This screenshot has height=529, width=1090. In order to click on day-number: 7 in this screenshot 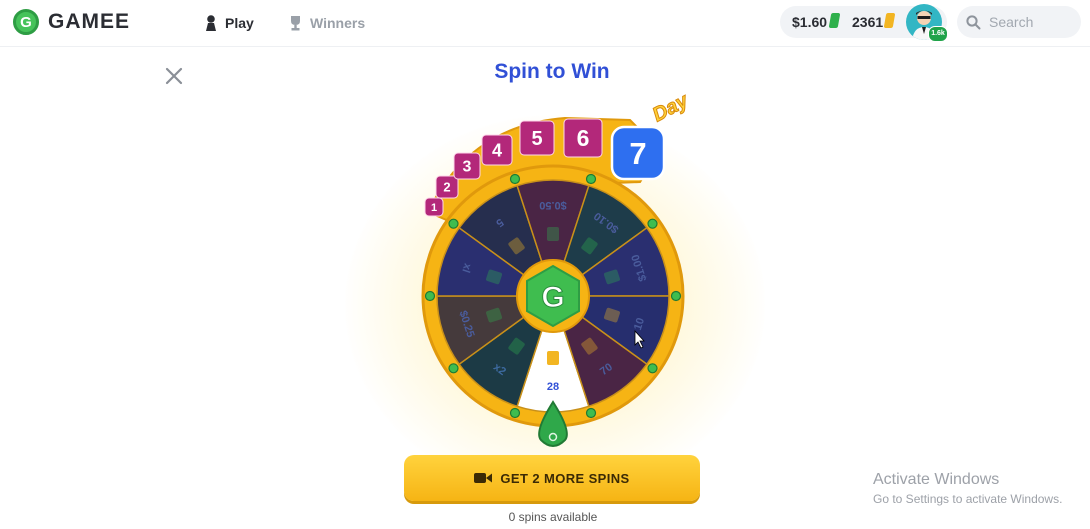, I will do `click(637, 153)`.